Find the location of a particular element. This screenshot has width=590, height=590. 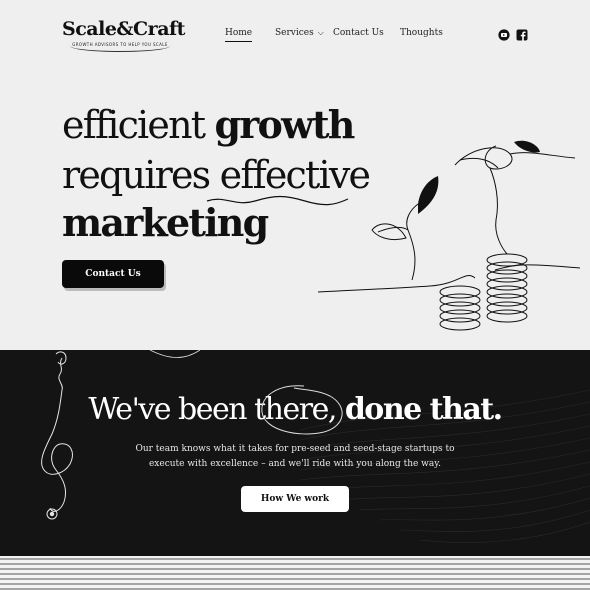

nav-item-home: Home is located at coordinates (239, 35).